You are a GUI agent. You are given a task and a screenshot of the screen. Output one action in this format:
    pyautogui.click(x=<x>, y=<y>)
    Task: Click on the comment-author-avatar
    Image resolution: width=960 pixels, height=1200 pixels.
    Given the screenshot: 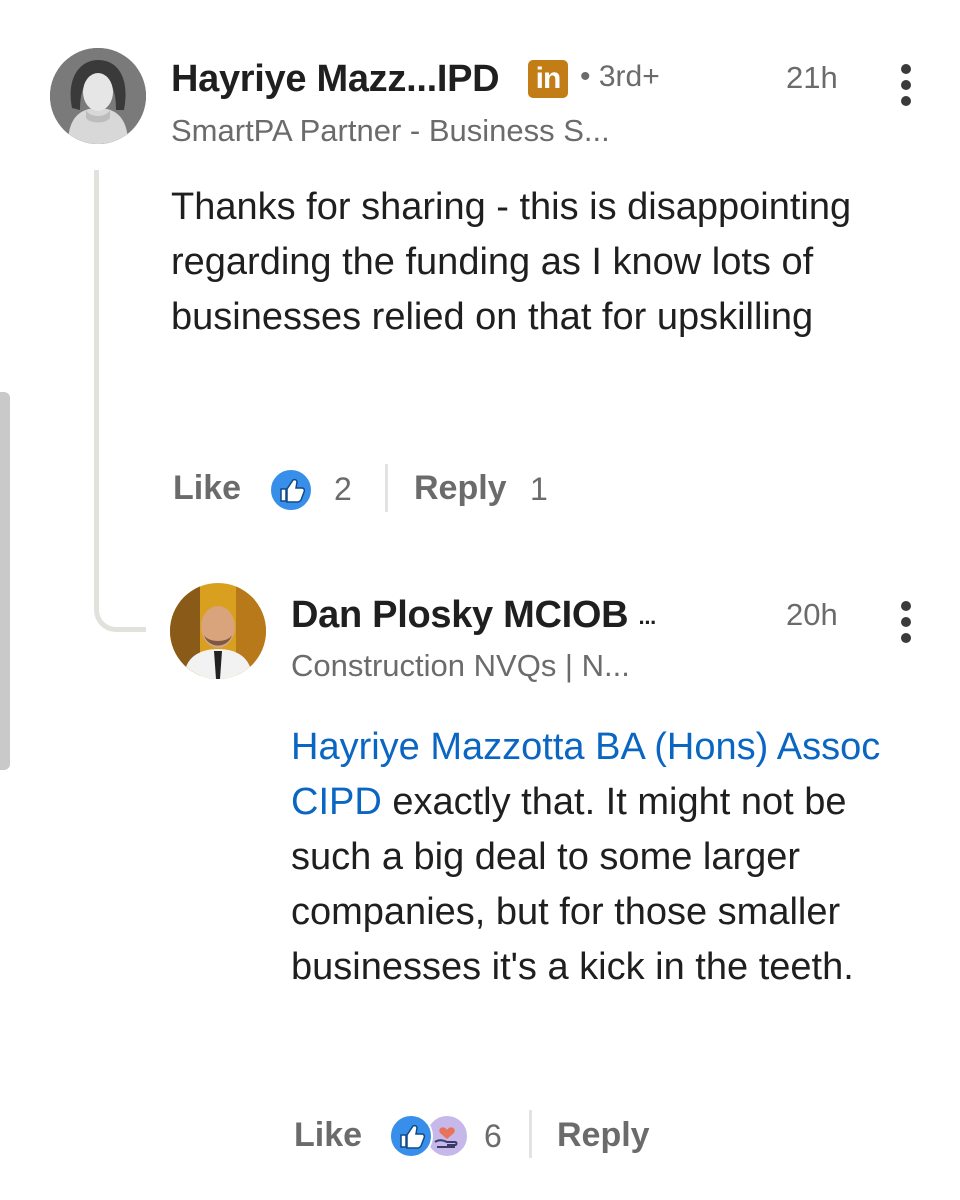 What is the action you would take?
    pyautogui.click(x=98, y=96)
    